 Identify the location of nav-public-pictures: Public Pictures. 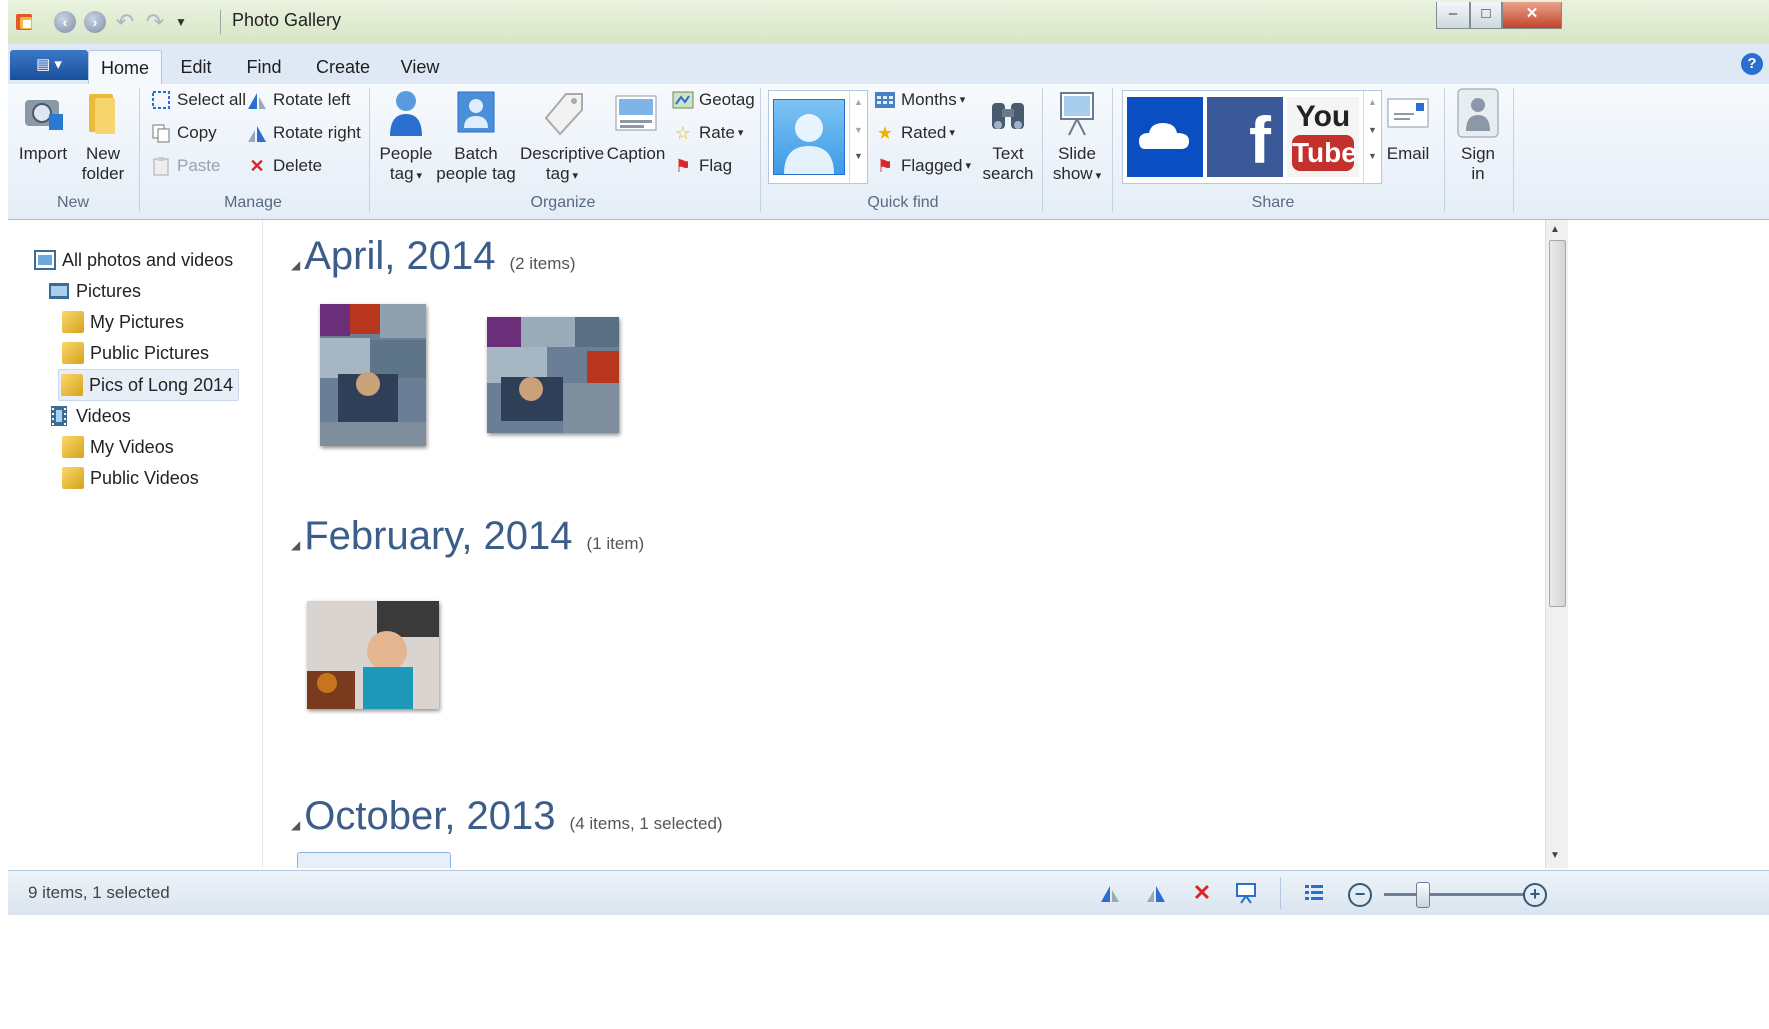
(135, 353).